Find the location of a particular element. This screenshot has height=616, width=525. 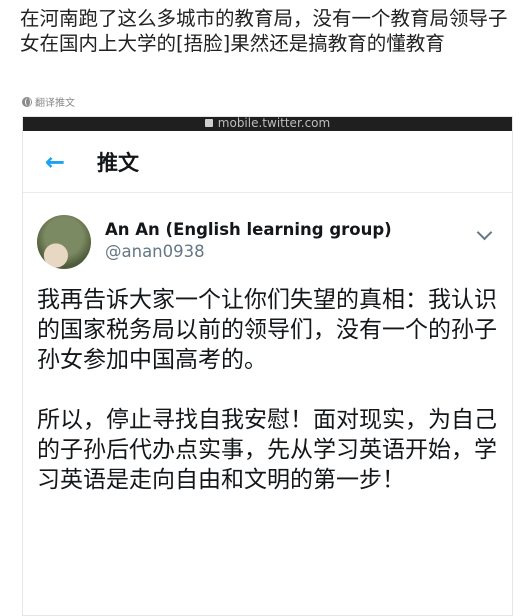

author-info: An An (English learning group) @anan0938 is located at coordinates (248, 241).